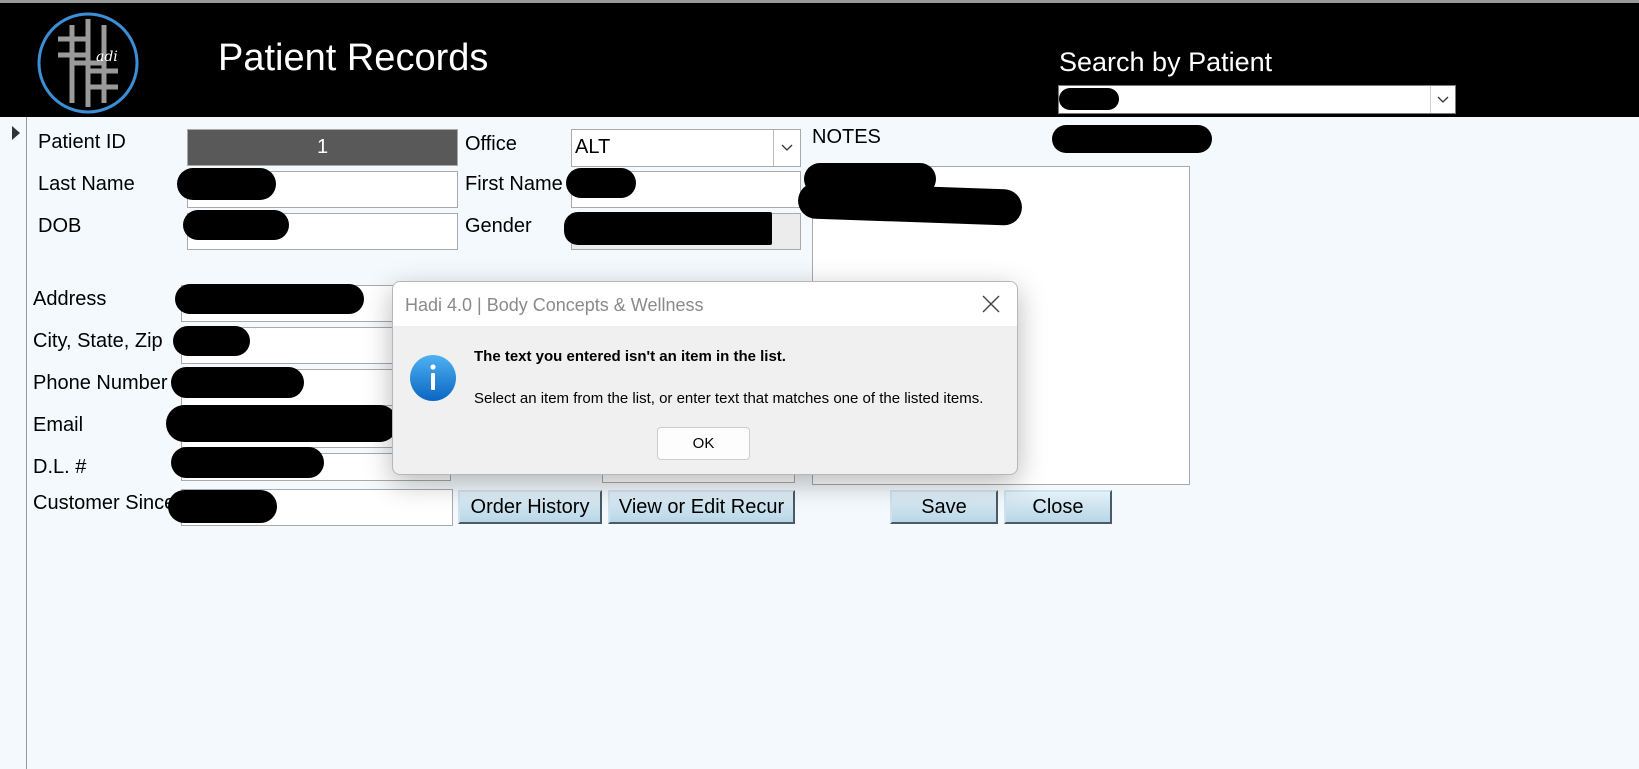 This screenshot has height=769, width=1639. What do you see at coordinates (237, 382) in the screenshot?
I see `redacted-phone` at bounding box center [237, 382].